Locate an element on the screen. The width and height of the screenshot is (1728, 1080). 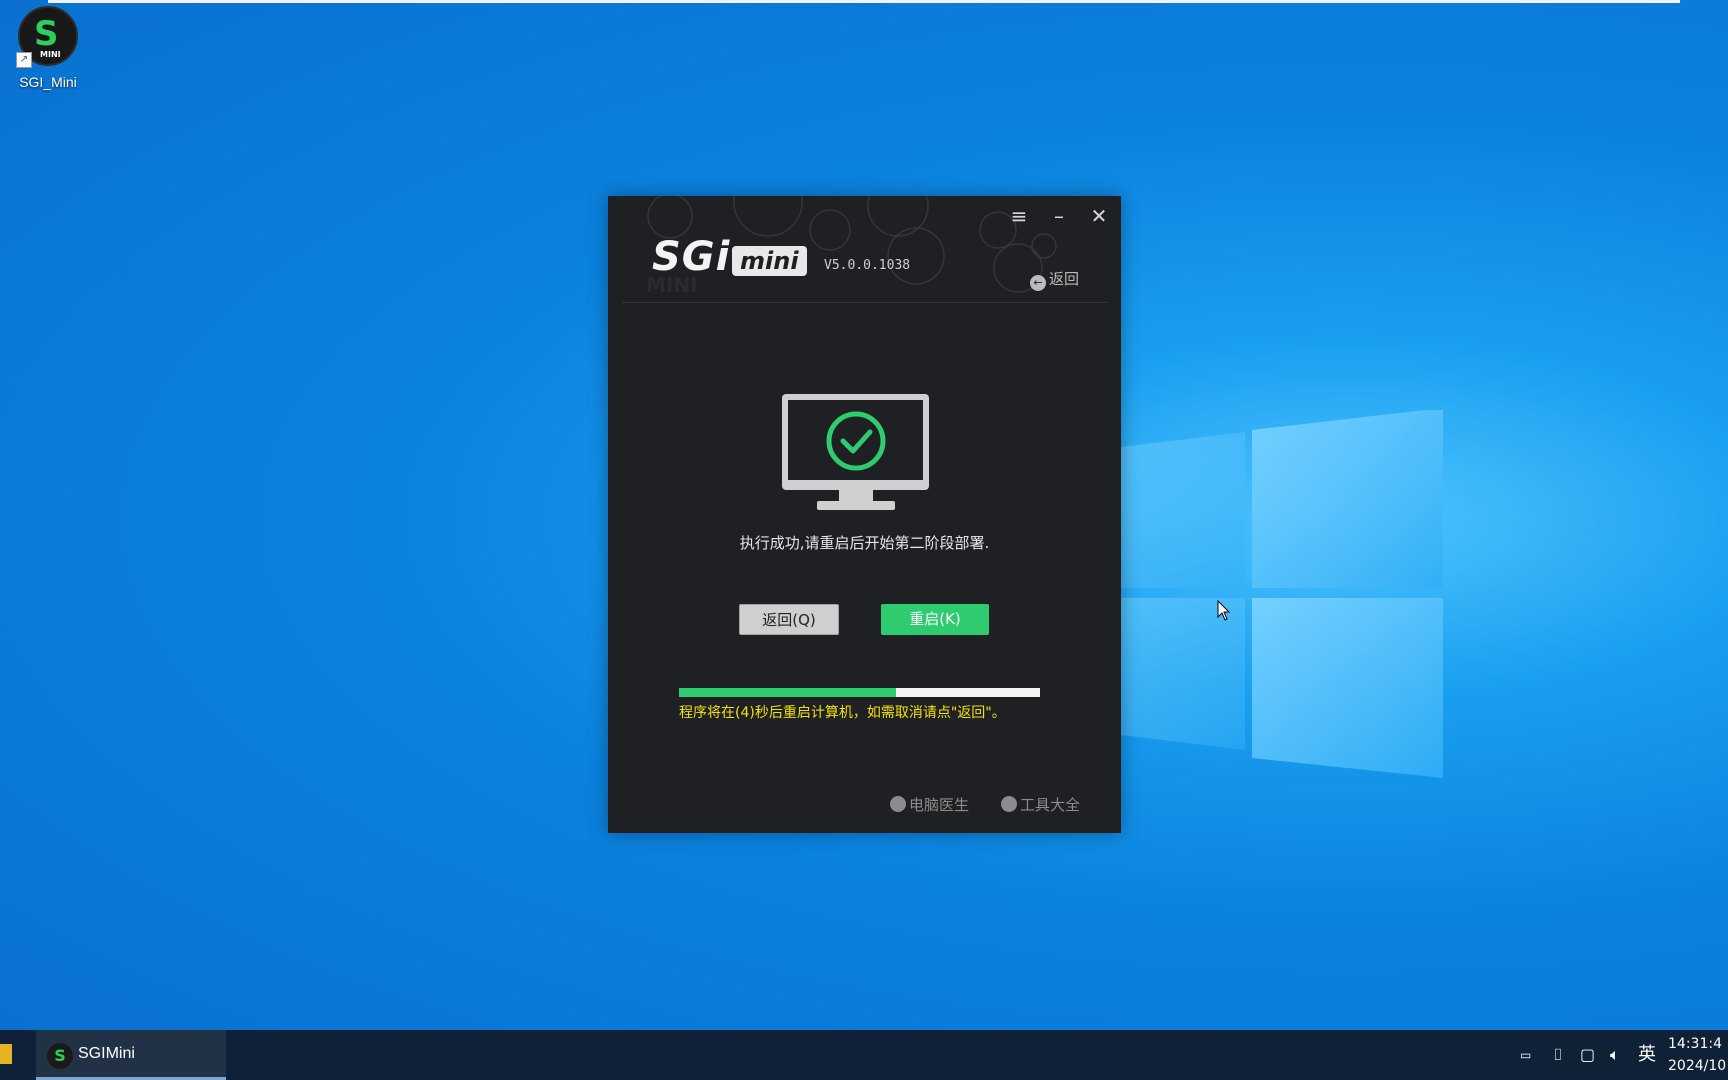
ime-indicator: 英 is located at coordinates (1647, 1055).